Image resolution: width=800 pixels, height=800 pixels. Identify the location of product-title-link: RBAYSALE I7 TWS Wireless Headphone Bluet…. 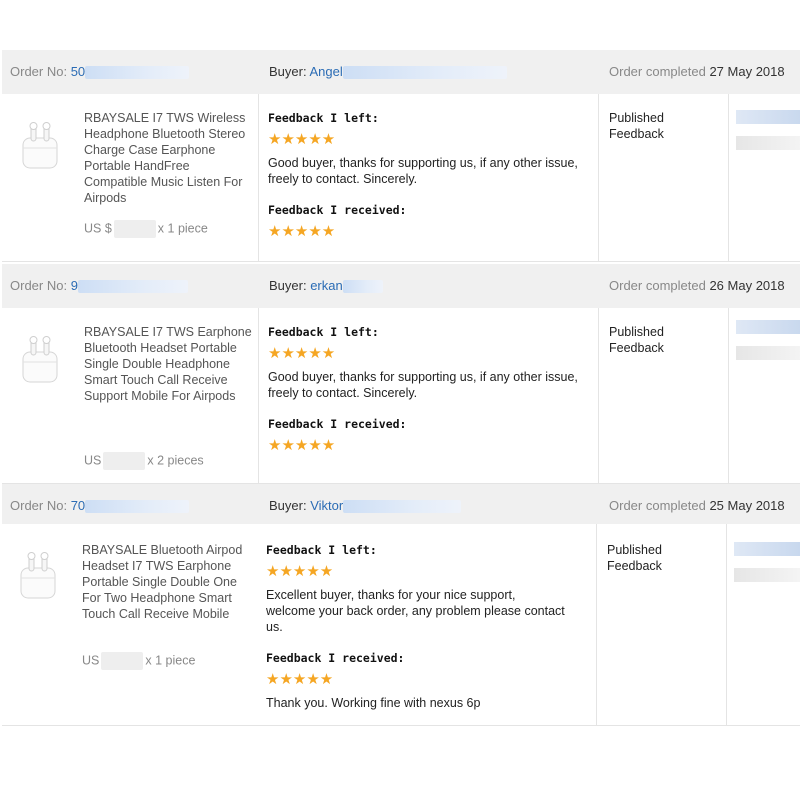
(169, 158).